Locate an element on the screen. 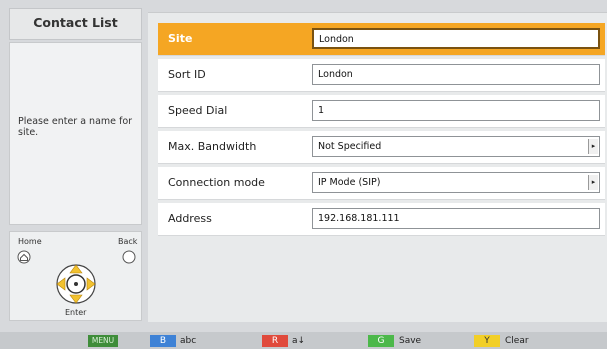 Image resolution: width=607 pixels, height=349 pixels. address-input: 192.168.181.111 is located at coordinates (456, 218).